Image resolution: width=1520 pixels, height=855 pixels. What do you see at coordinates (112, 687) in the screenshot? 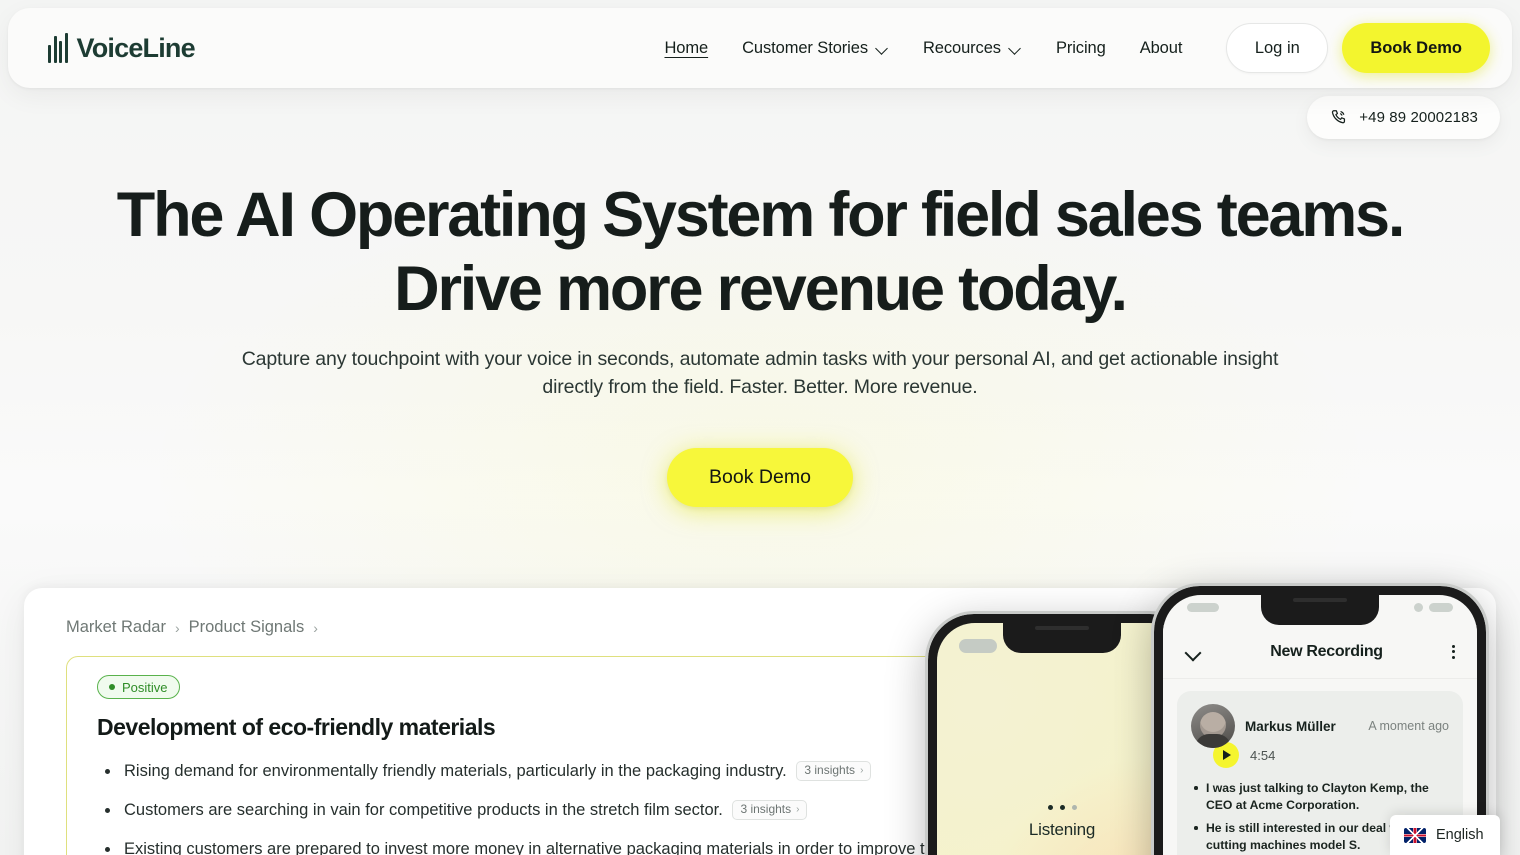
I see `status-dot-icon` at bounding box center [112, 687].